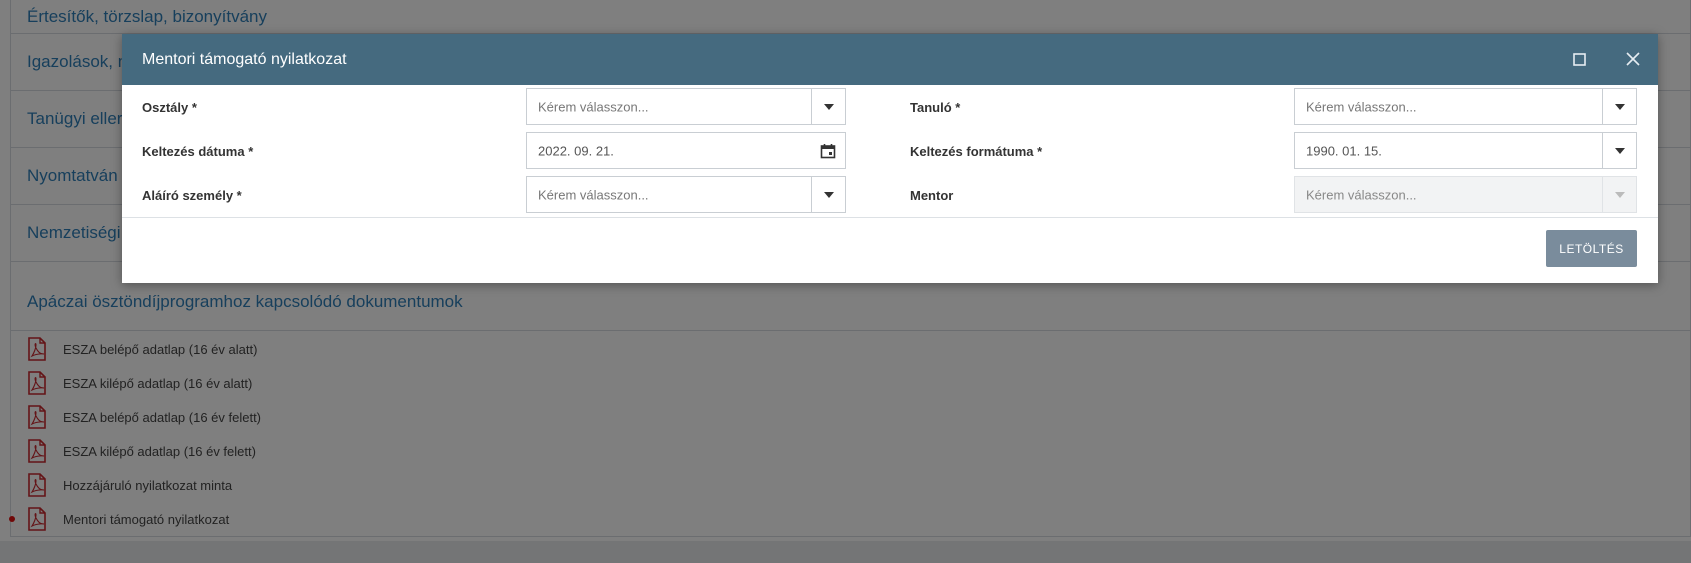 The width and height of the screenshot is (1691, 563). Describe the element at coordinates (192, 195) in the screenshot. I see `alairo-label: Aláíró személy *` at that location.